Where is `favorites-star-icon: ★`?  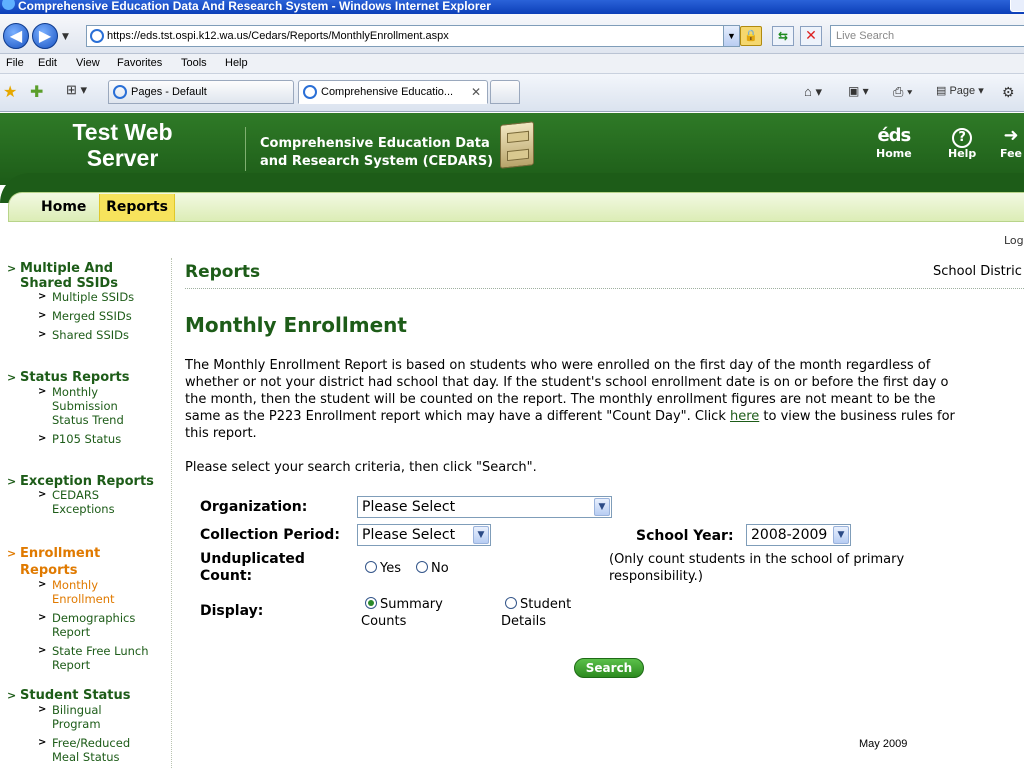 favorites-star-icon: ★ is located at coordinates (10, 92).